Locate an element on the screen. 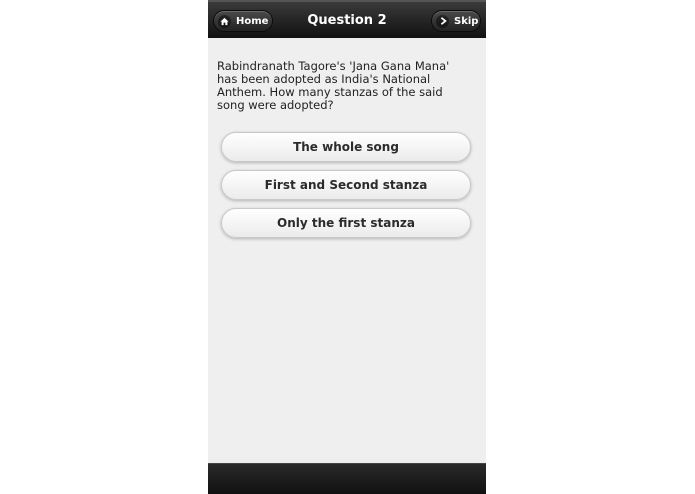  header-bar: Home Question 2 Skip is located at coordinates (347, 19).